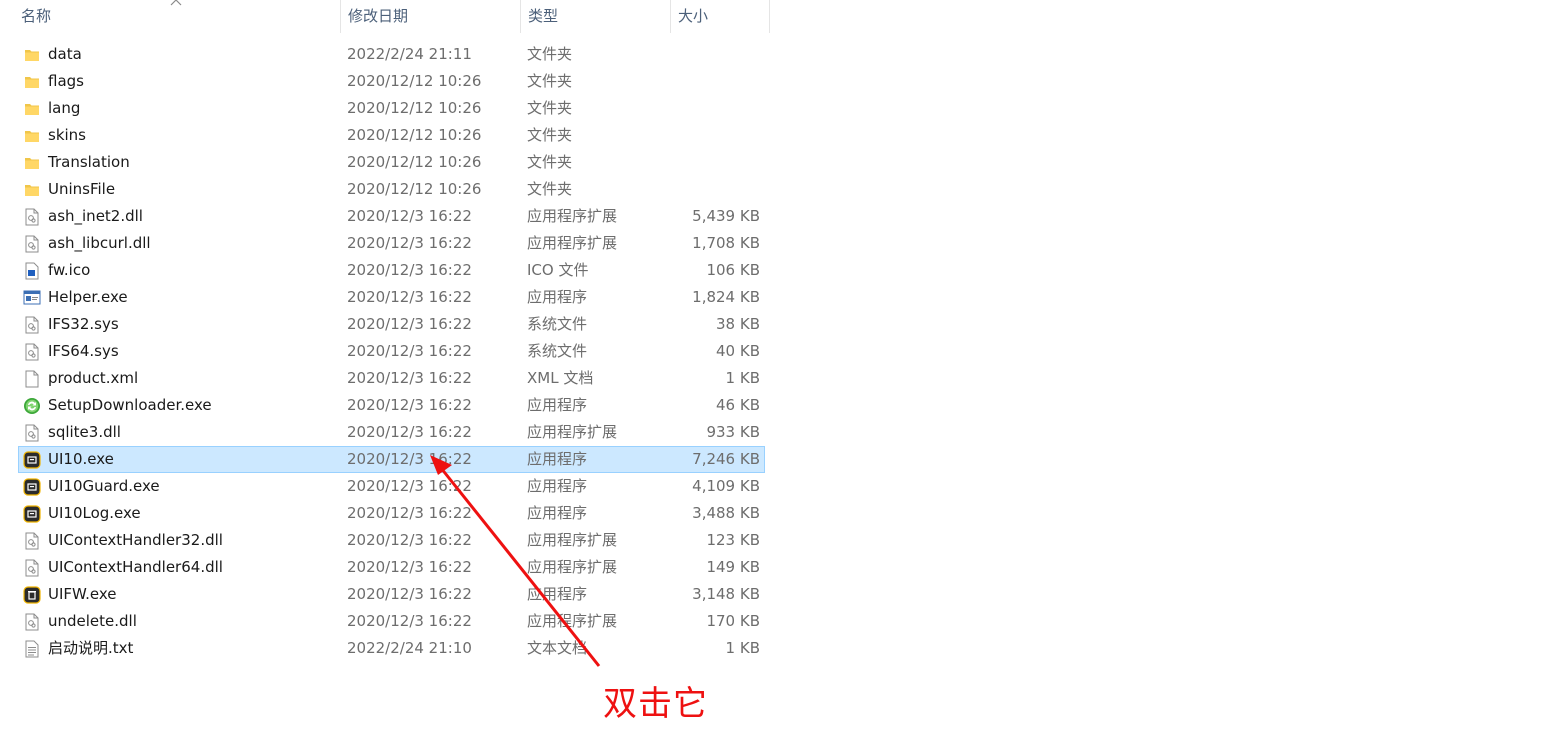 This screenshot has width=1557, height=735. Describe the element at coordinates (32, 297) in the screenshot. I see `app-window-icon` at that location.